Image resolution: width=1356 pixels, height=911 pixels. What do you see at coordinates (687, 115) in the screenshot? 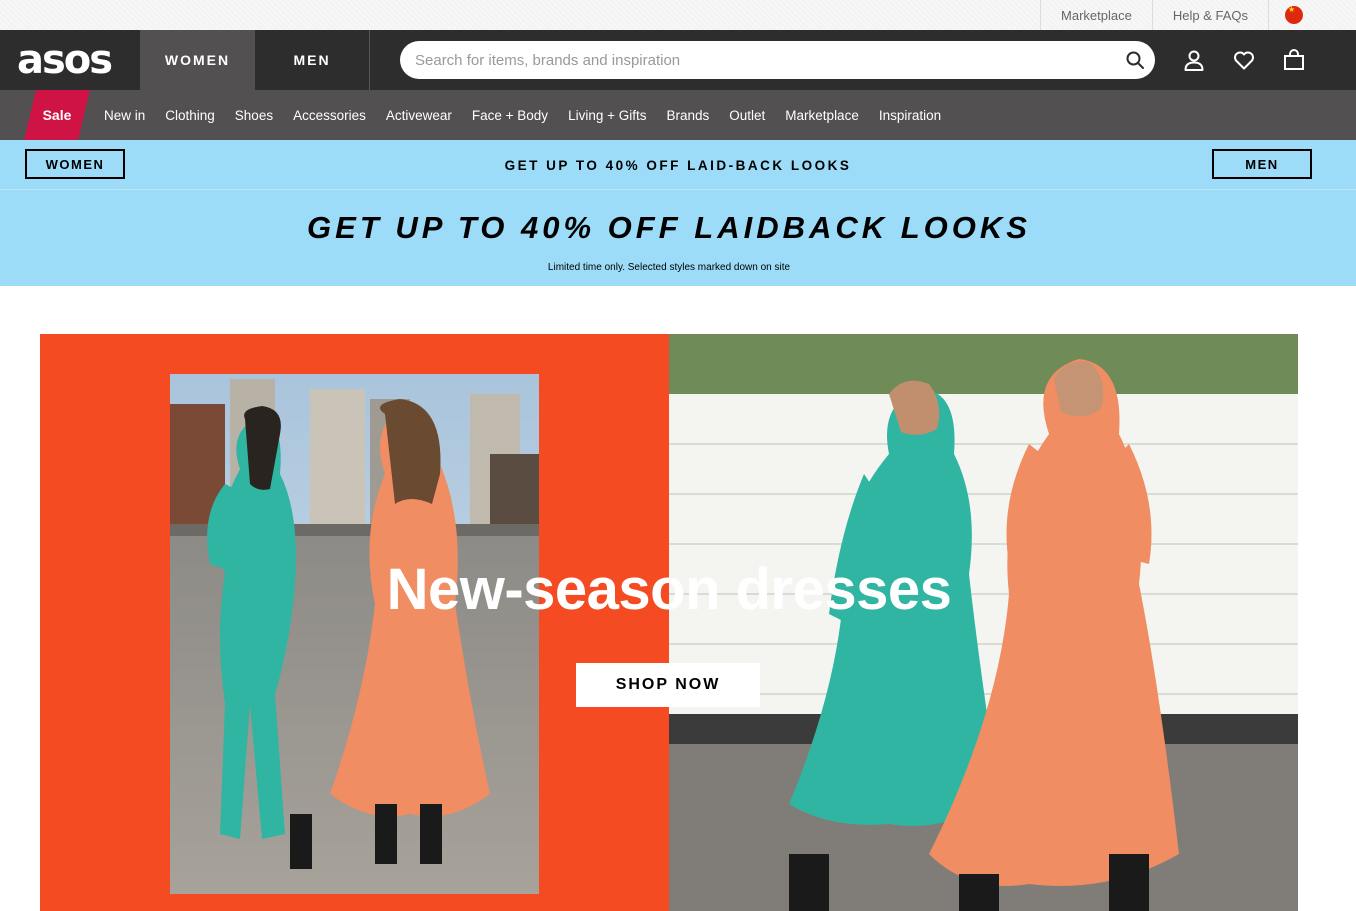
I see `nav-item-brands: Brands` at bounding box center [687, 115].